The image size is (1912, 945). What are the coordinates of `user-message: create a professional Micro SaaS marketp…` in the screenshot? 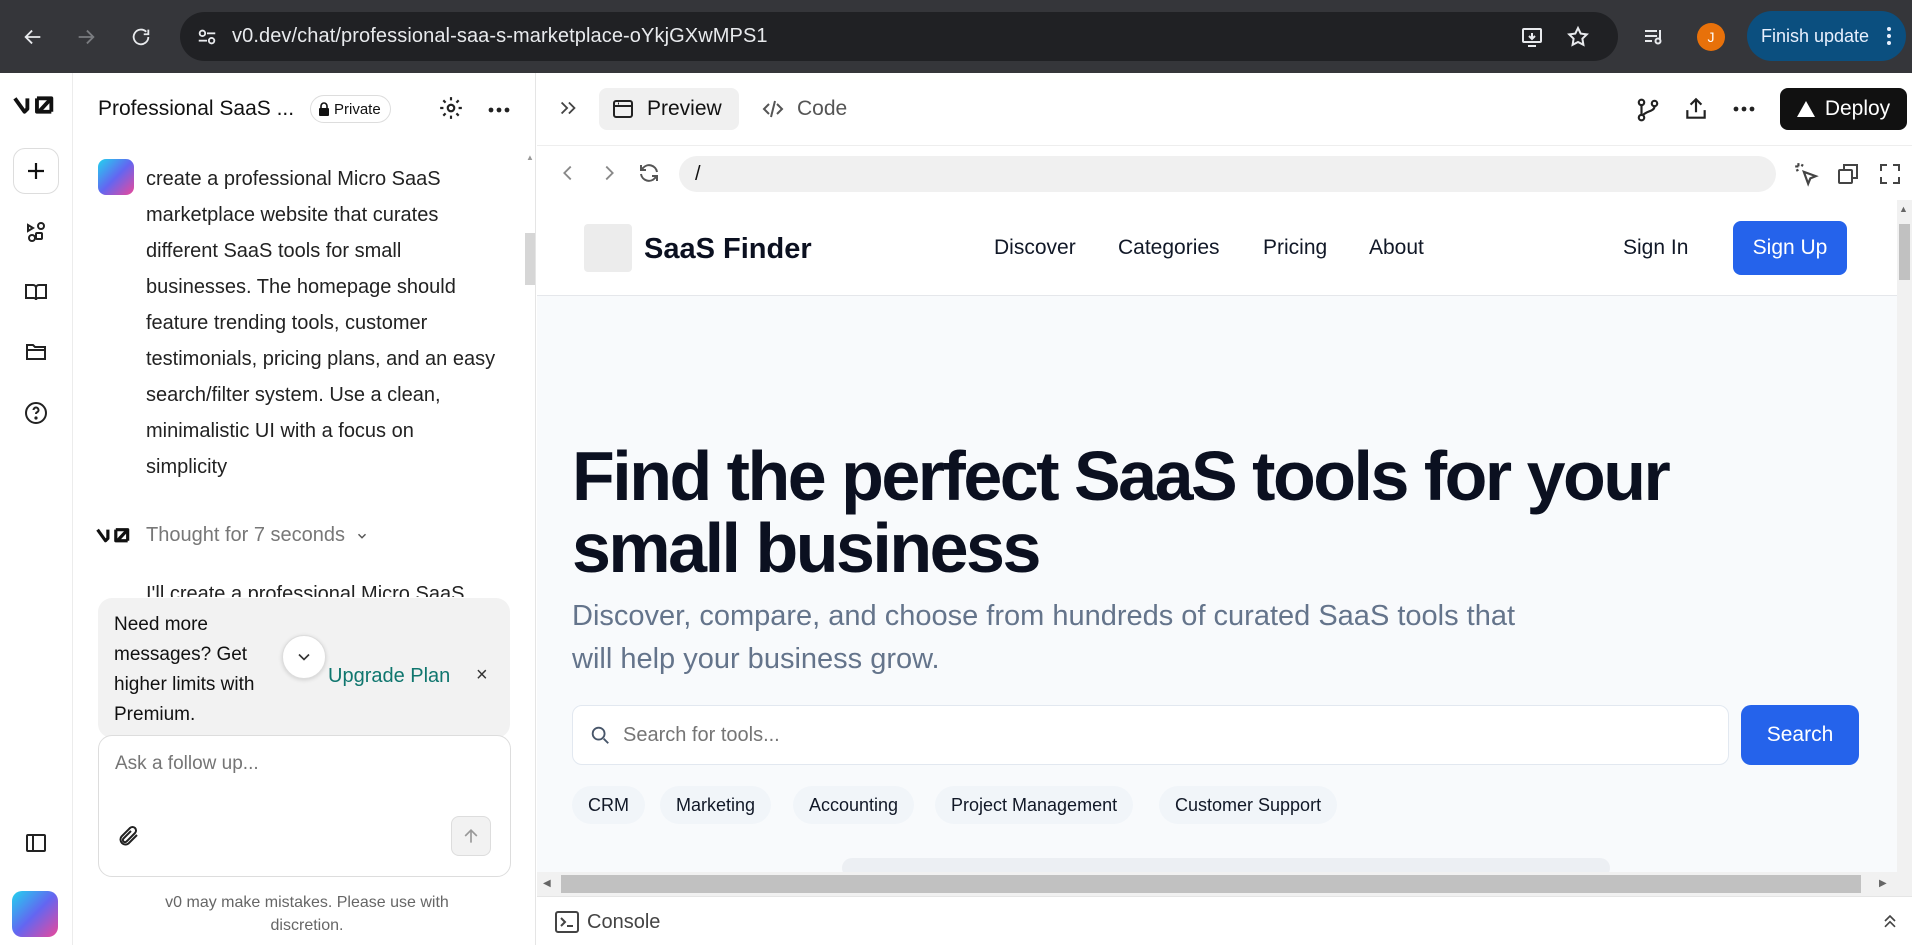 It's located at (321, 323).